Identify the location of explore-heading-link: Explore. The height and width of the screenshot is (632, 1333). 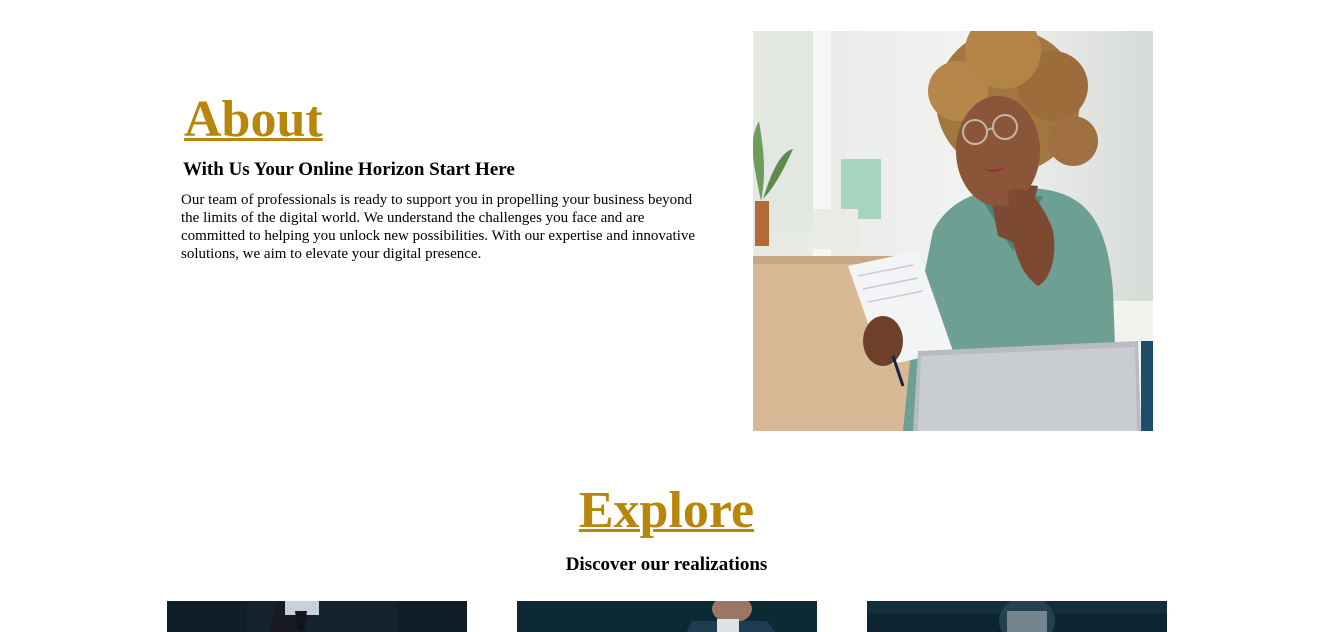
(666, 510).